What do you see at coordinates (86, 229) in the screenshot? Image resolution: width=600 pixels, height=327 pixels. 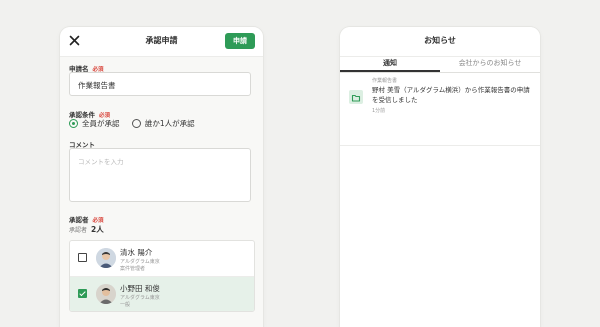 I see `approver-count: 承認者 2人` at bounding box center [86, 229].